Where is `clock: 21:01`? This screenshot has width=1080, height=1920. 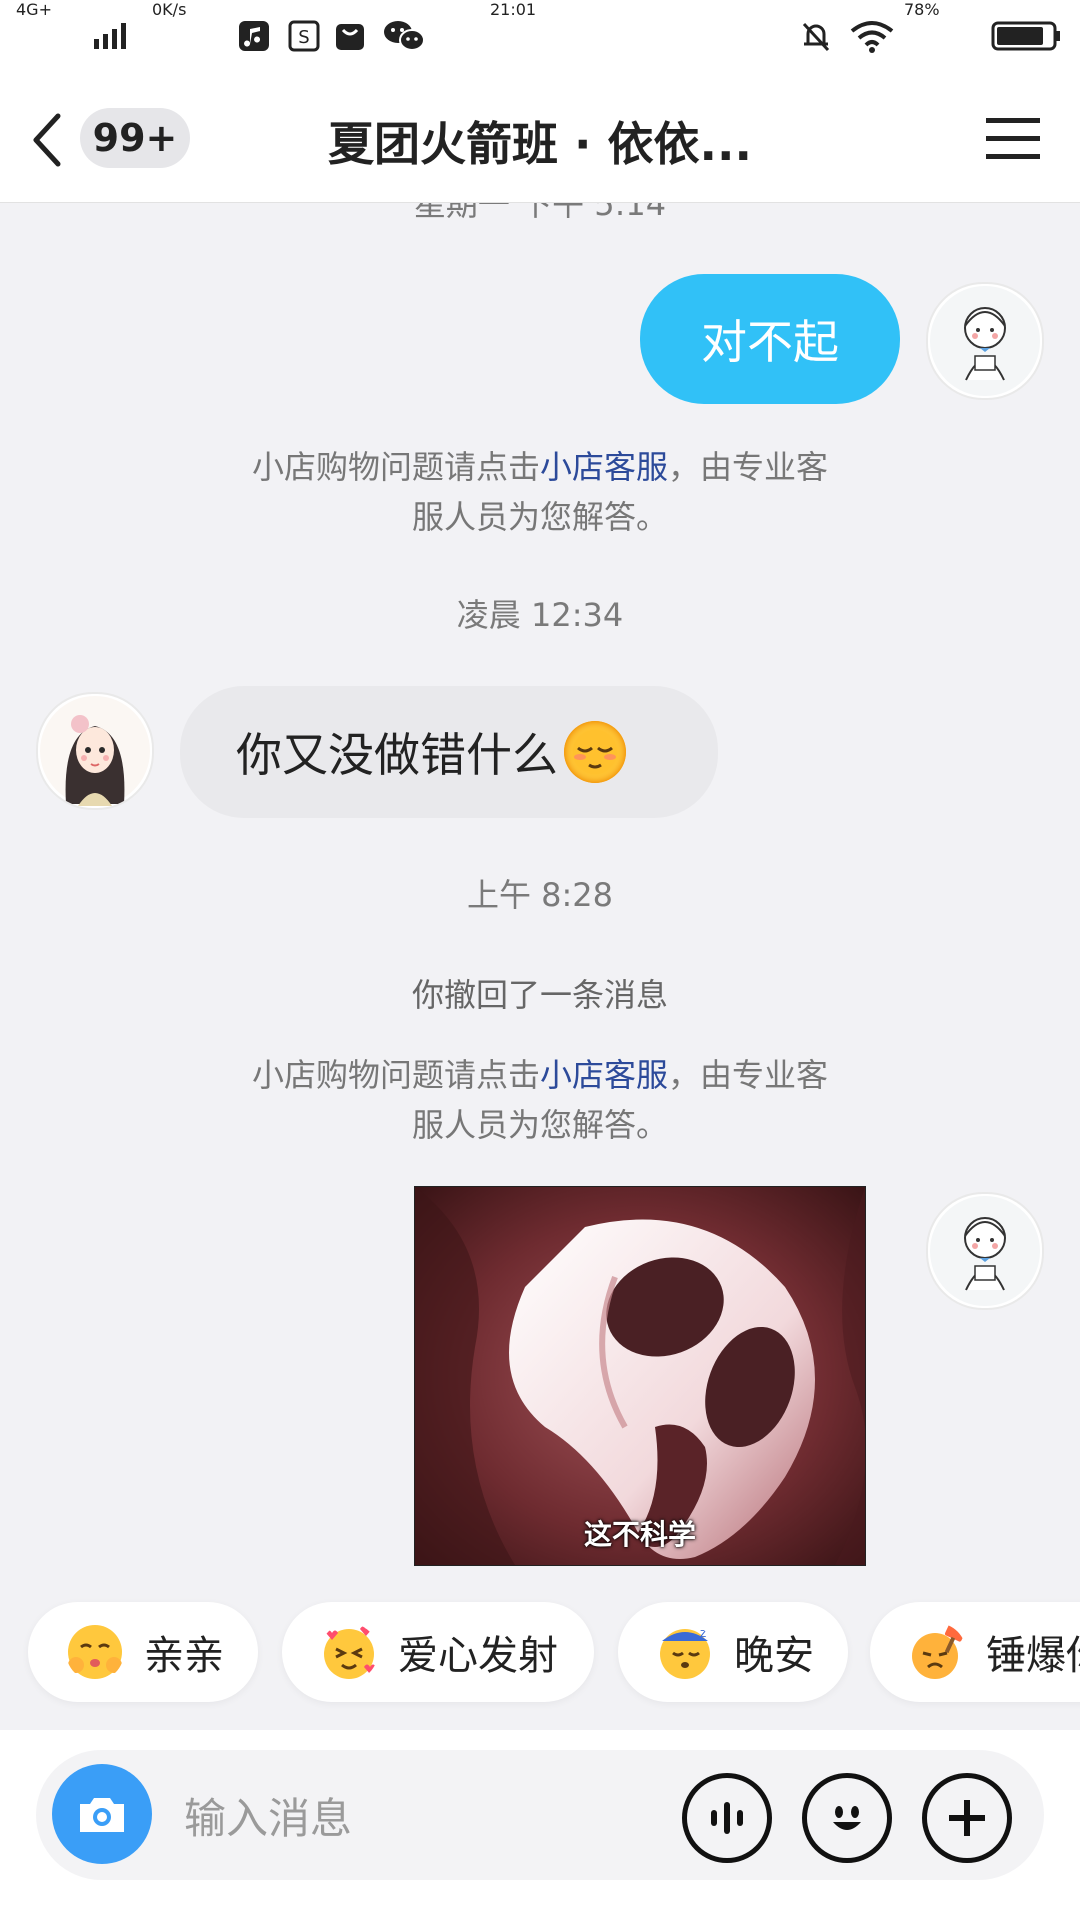
clock: 21:01 is located at coordinates (513, 9).